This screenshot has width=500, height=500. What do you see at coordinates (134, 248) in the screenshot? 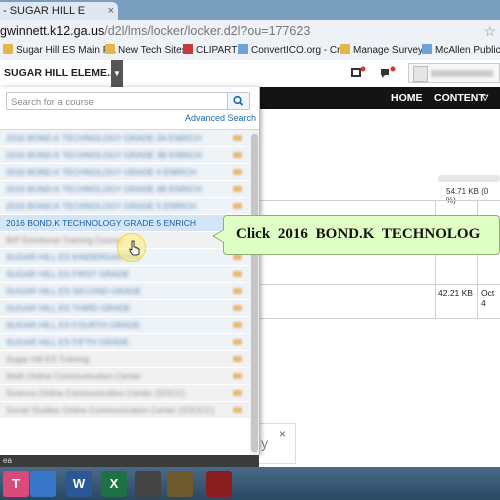
I see `hand-cursor-icon` at bounding box center [134, 248].